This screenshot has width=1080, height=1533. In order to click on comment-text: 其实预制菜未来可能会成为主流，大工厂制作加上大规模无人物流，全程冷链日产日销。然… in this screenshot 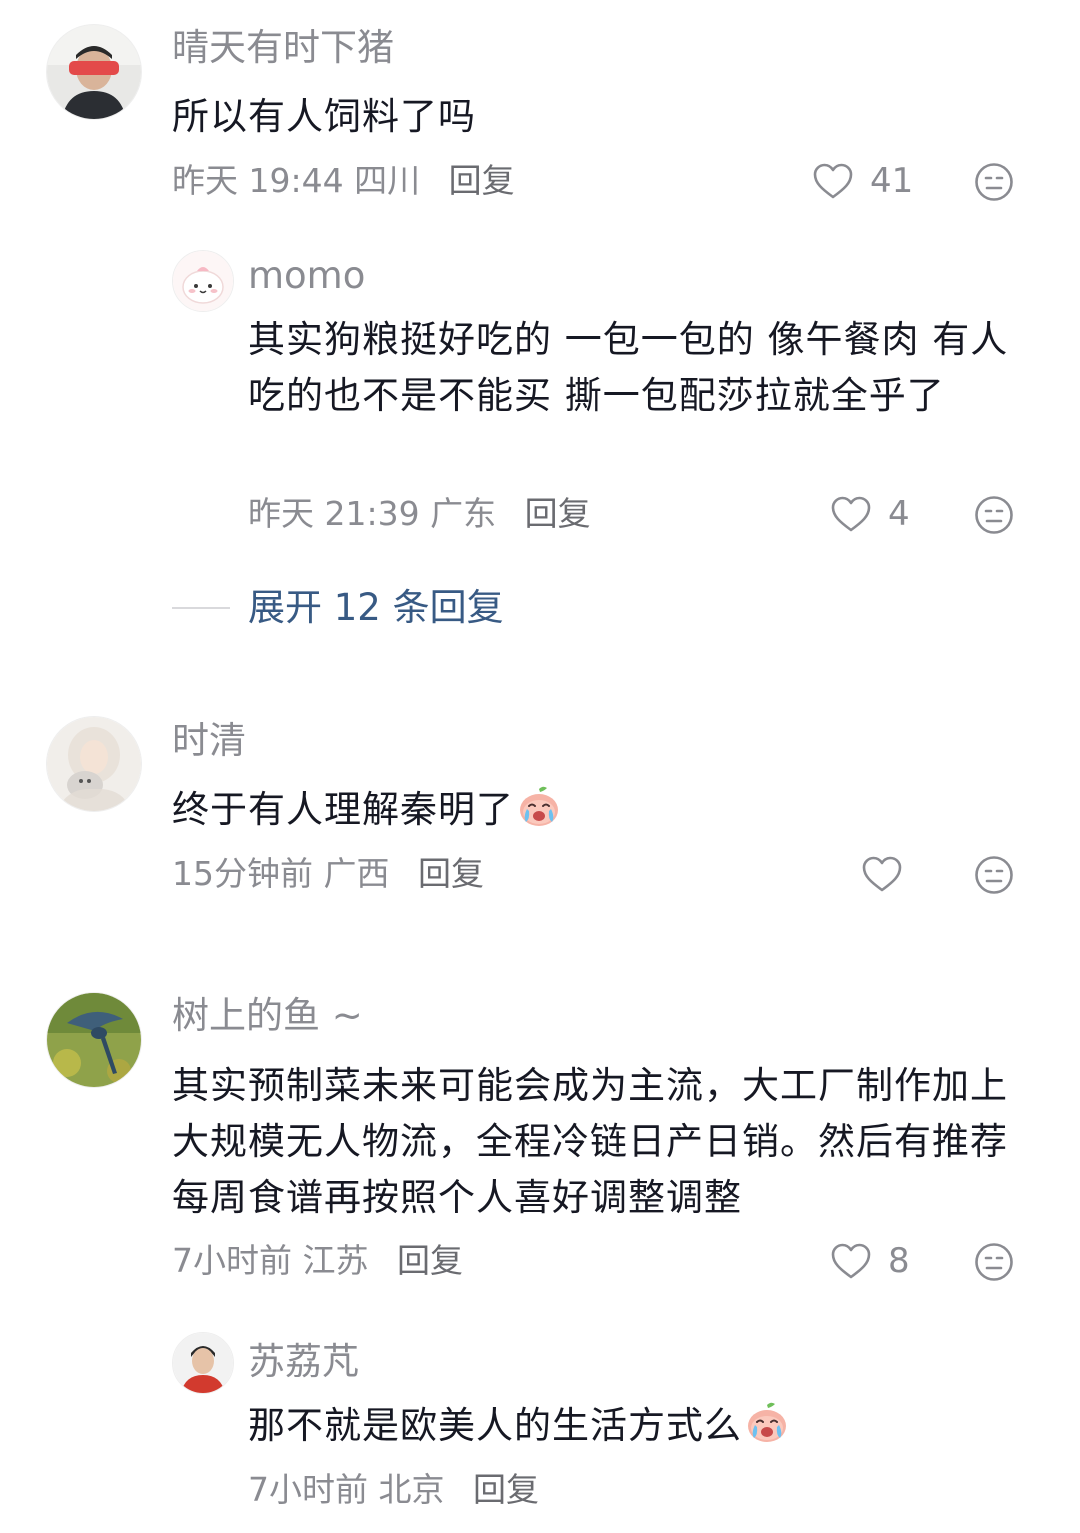, I will do `click(590, 1141)`.